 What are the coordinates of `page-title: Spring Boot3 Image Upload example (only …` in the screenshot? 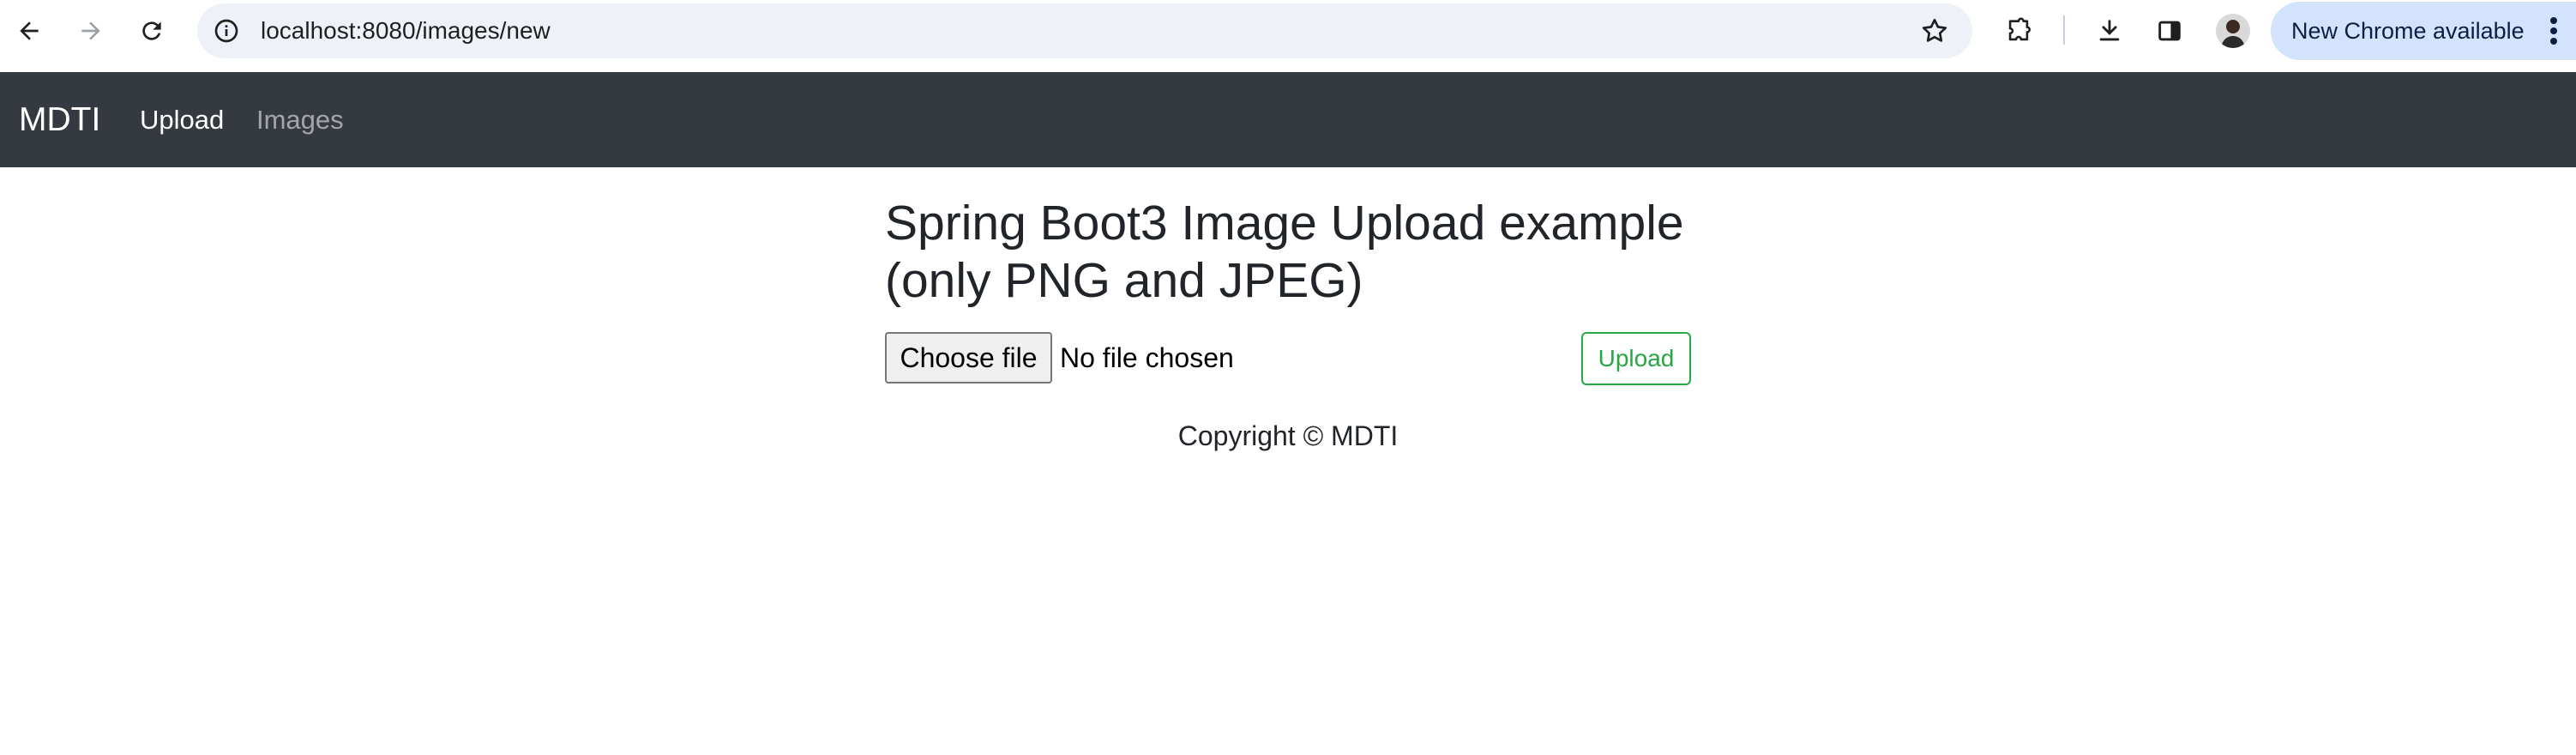 It's located at (1288, 252).